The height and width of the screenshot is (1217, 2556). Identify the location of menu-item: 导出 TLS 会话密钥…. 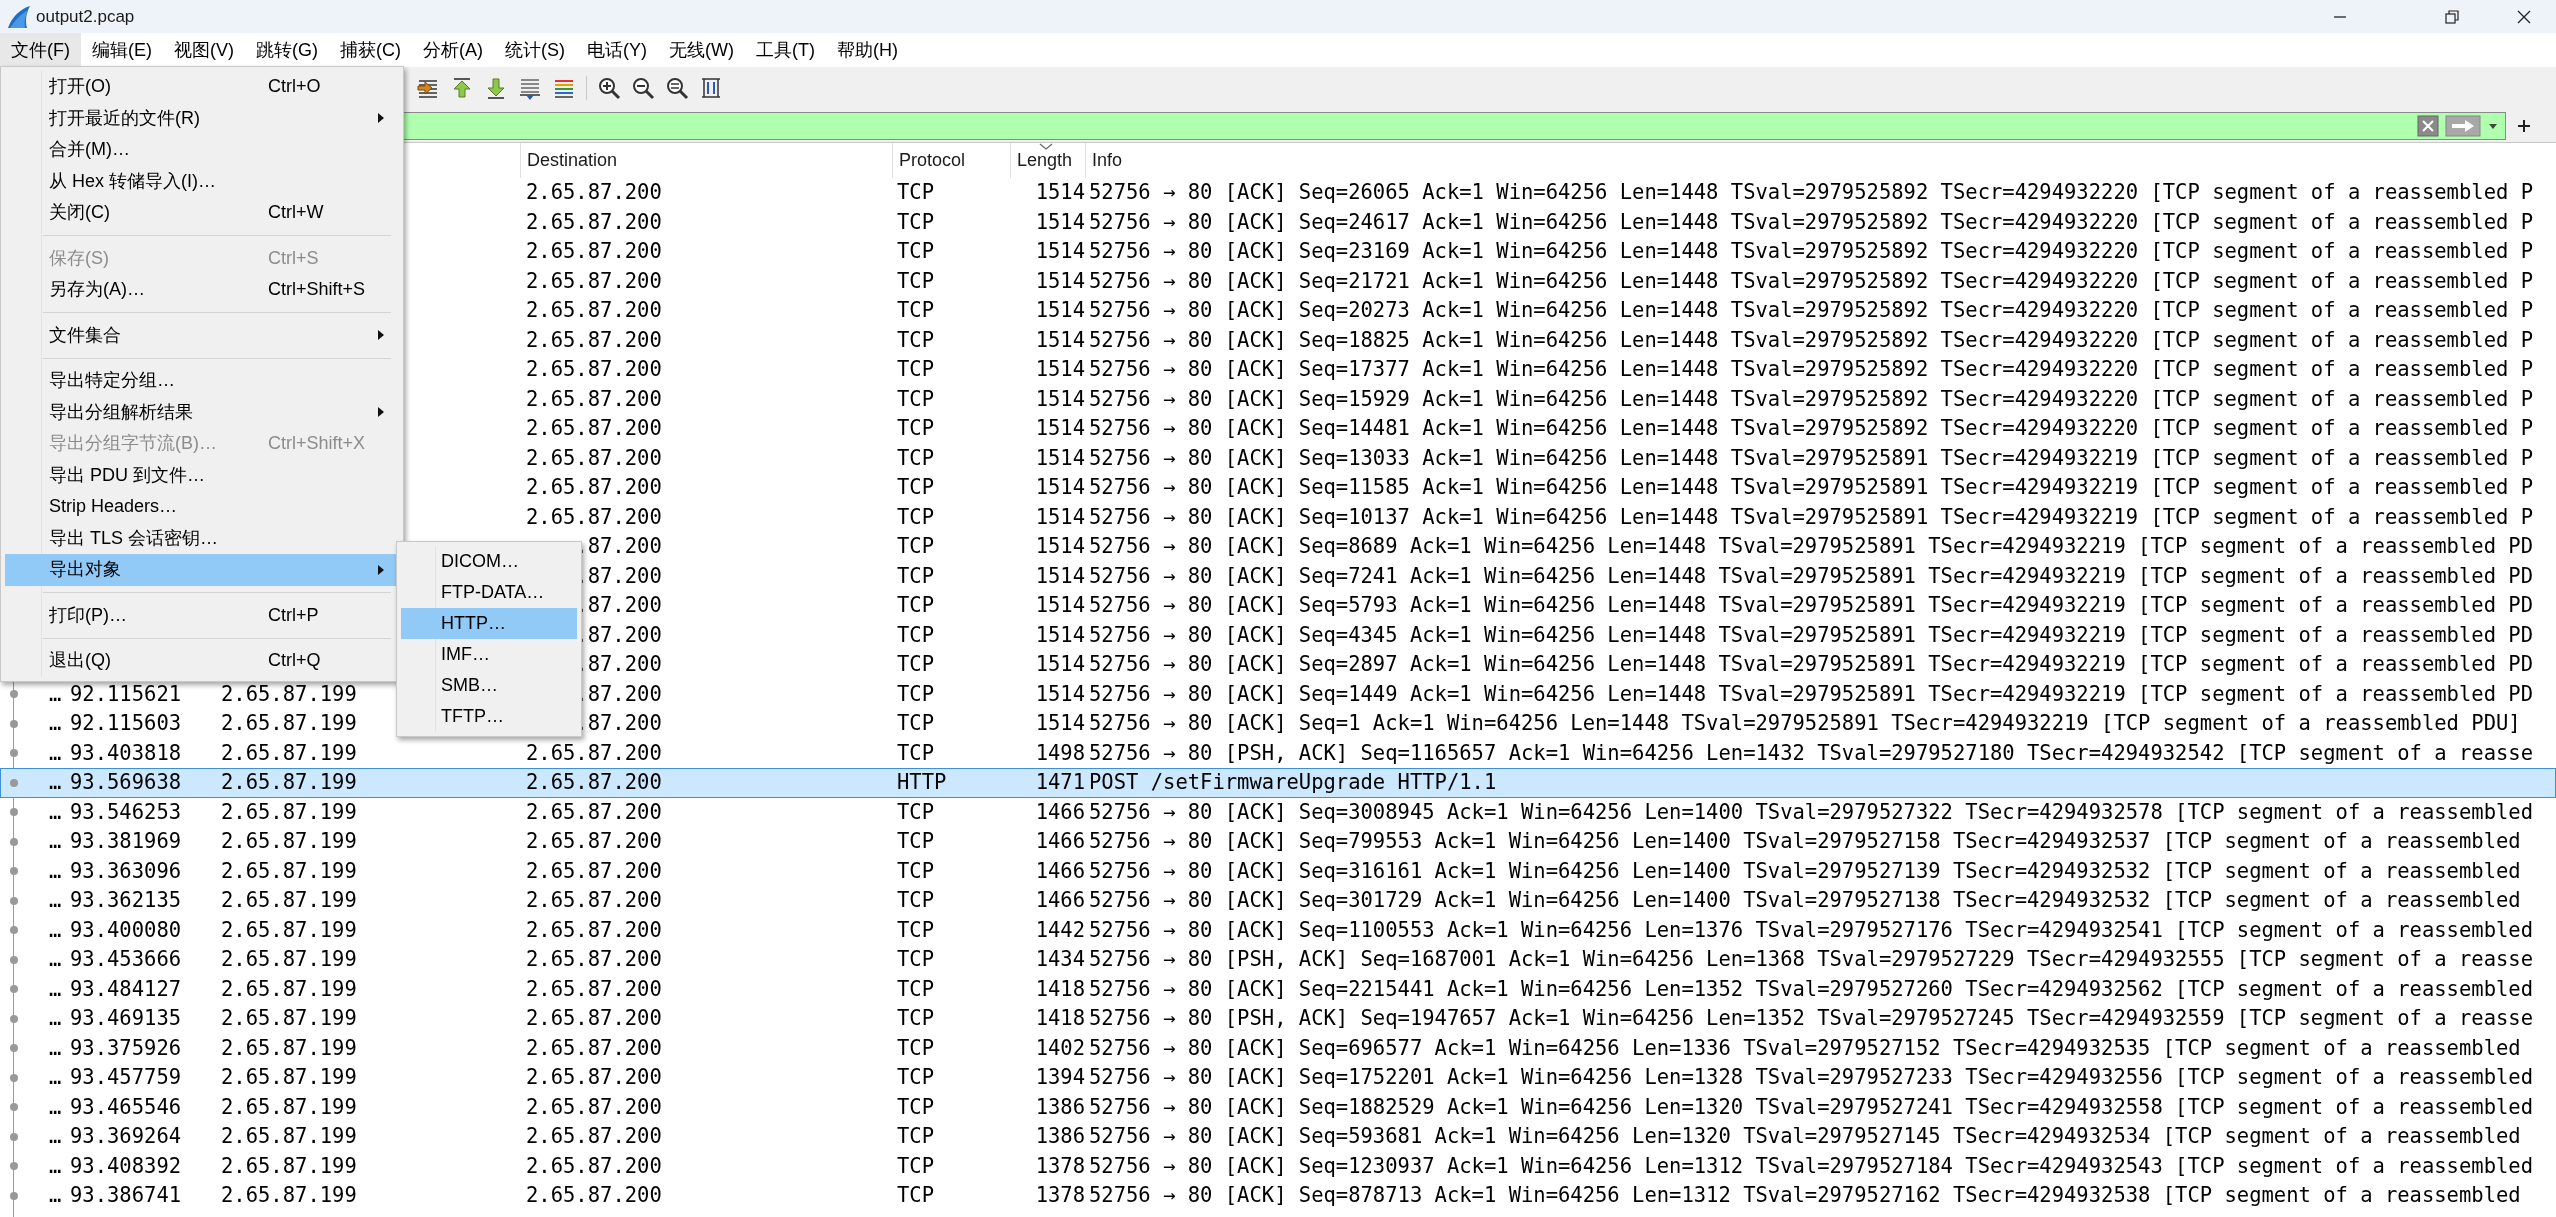
(202, 538).